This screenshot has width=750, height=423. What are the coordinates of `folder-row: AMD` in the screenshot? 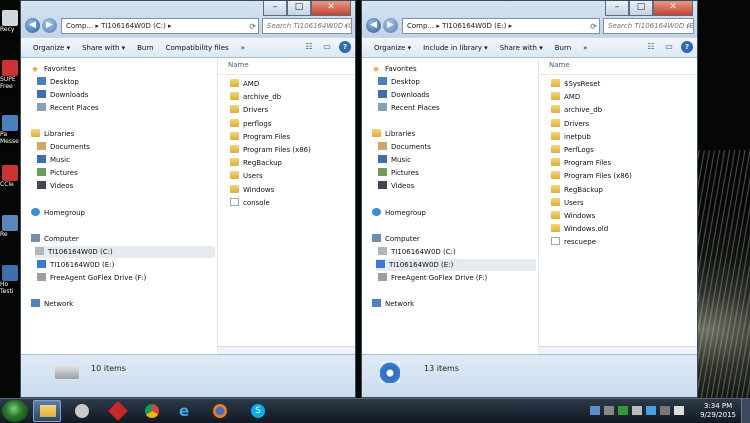 It's located at (244, 84).